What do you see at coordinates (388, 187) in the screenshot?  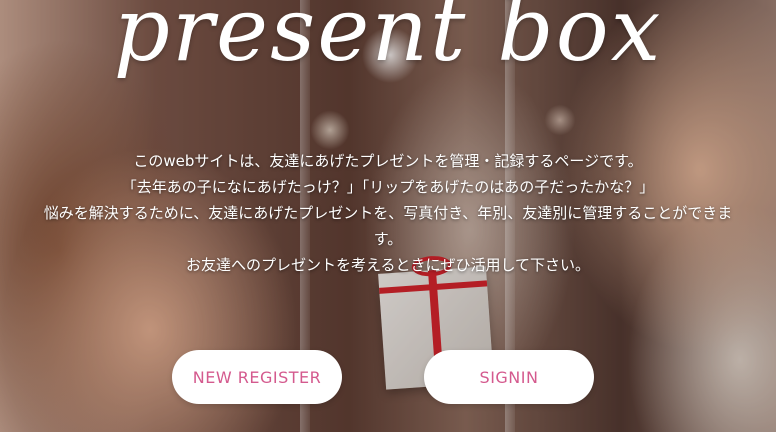 I see `intro-line: 「去年あの子になにあげたっけ？」「リップをあげたのはあの子だったかな？」` at bounding box center [388, 187].